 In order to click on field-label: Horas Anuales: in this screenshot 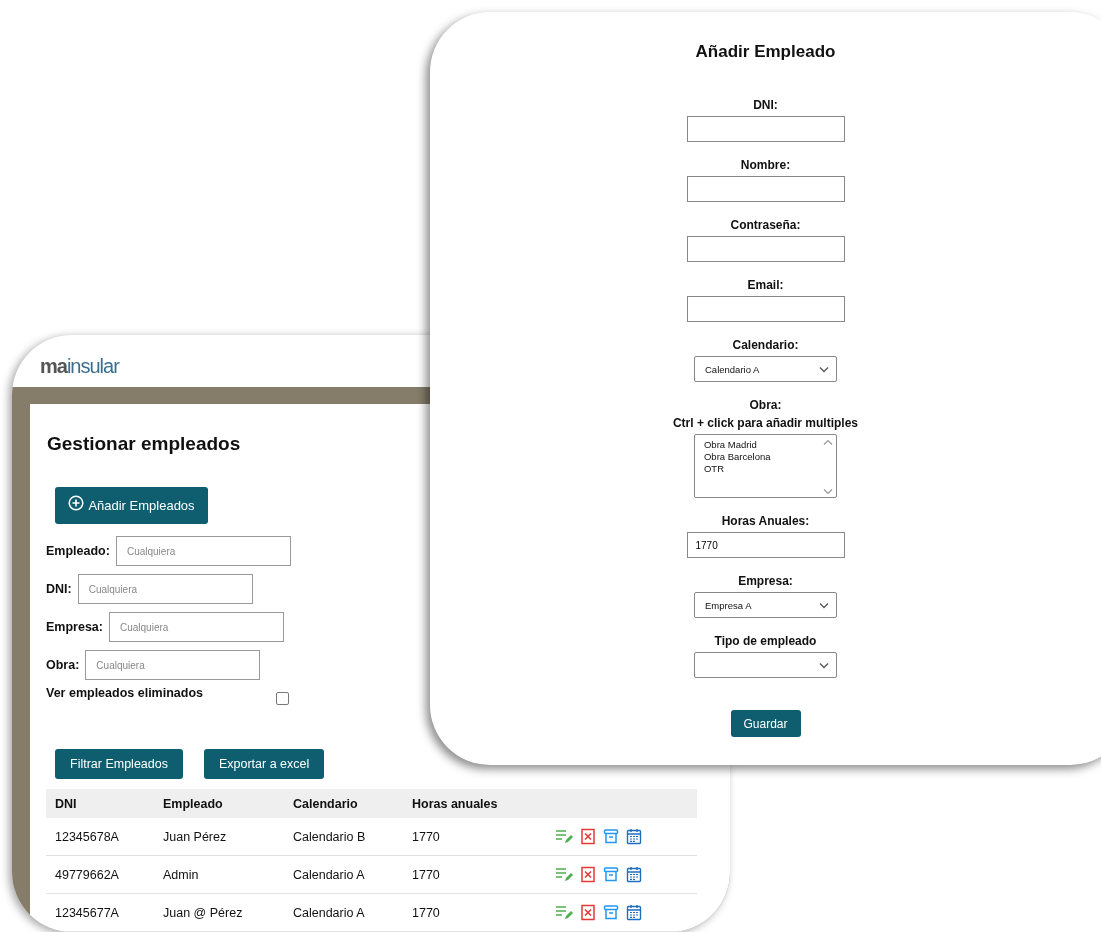, I will do `click(765, 521)`.